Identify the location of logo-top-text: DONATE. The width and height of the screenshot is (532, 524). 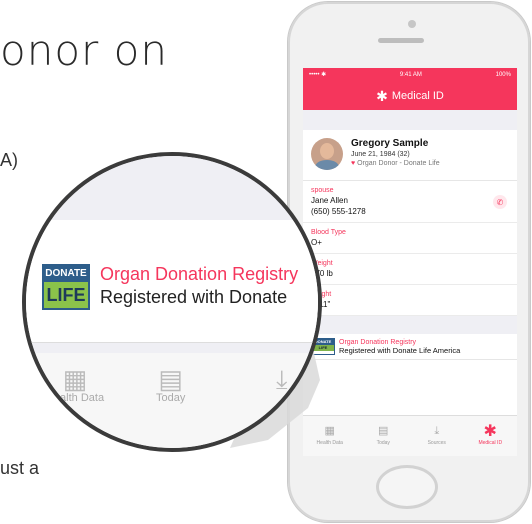
(66, 274).